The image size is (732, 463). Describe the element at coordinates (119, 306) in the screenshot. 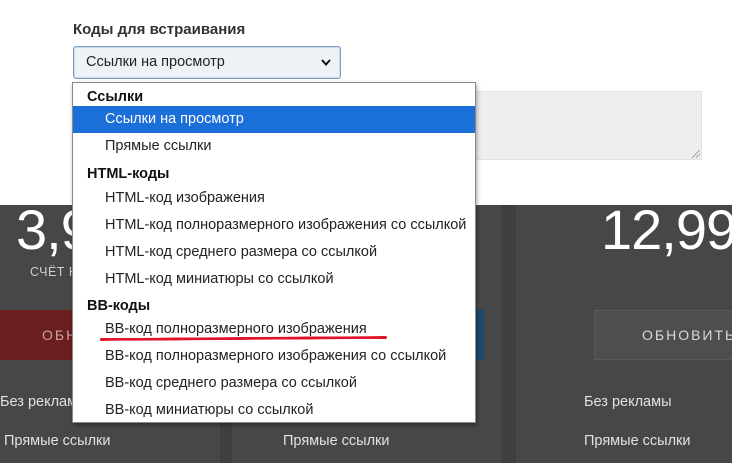

I see `optgroup-bb: BB-коды` at that location.